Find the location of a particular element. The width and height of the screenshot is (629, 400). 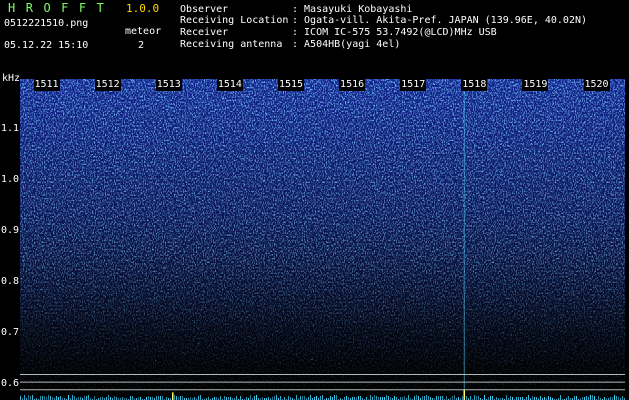

y-tick-label: 0.8 is located at coordinates (10, 281).